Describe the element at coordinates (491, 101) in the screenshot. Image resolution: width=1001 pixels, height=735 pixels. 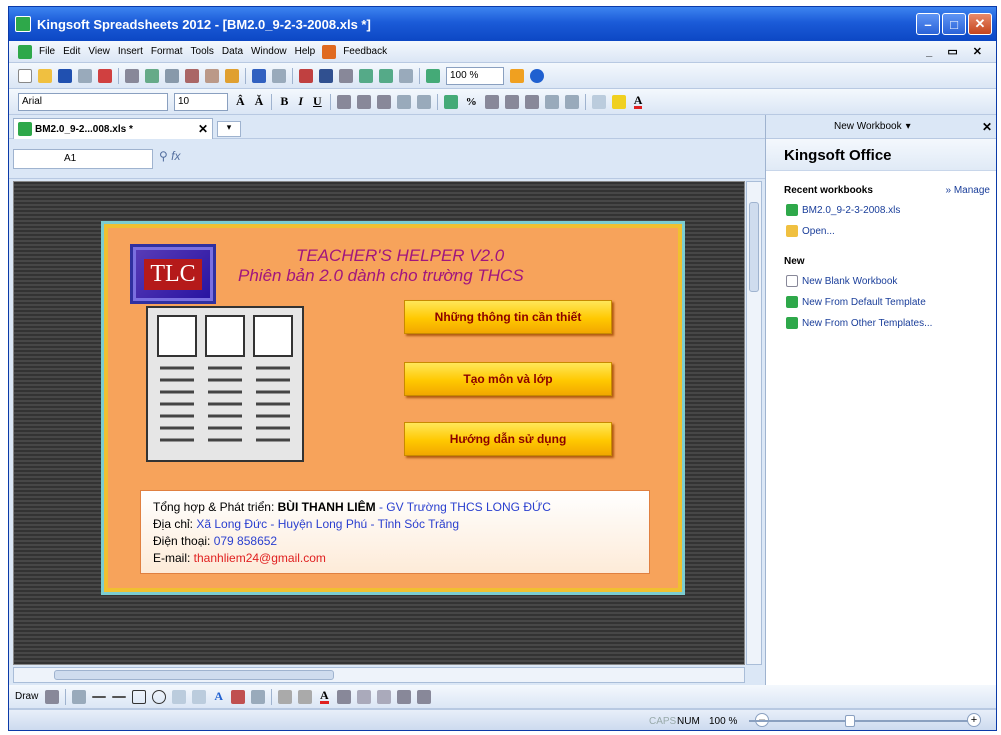
I see `comma-icon` at that location.